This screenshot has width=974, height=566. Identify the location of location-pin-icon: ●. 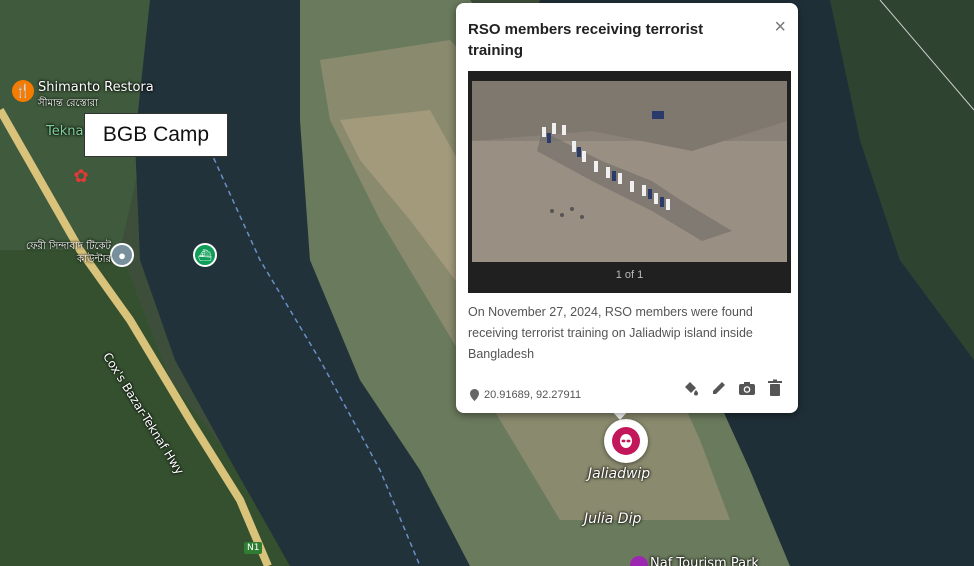
(122, 255).